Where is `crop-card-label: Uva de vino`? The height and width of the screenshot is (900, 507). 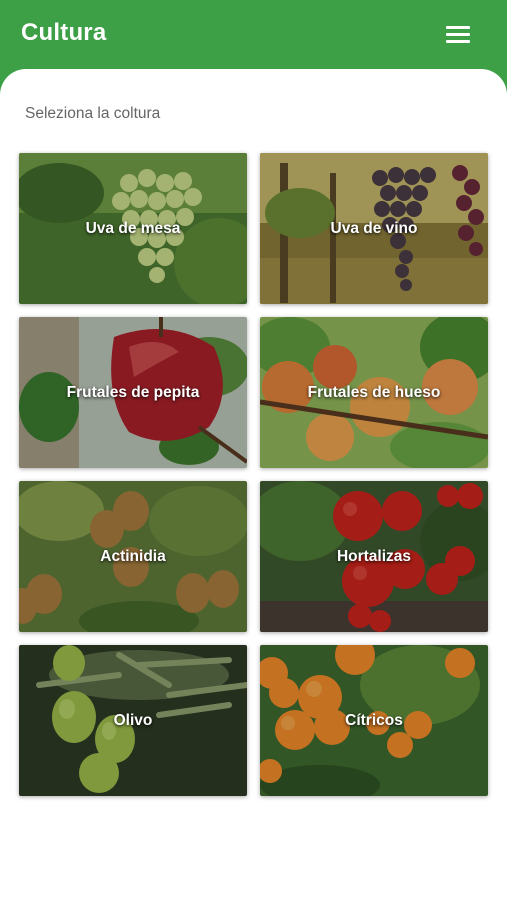 crop-card-label: Uva de vino is located at coordinates (374, 228).